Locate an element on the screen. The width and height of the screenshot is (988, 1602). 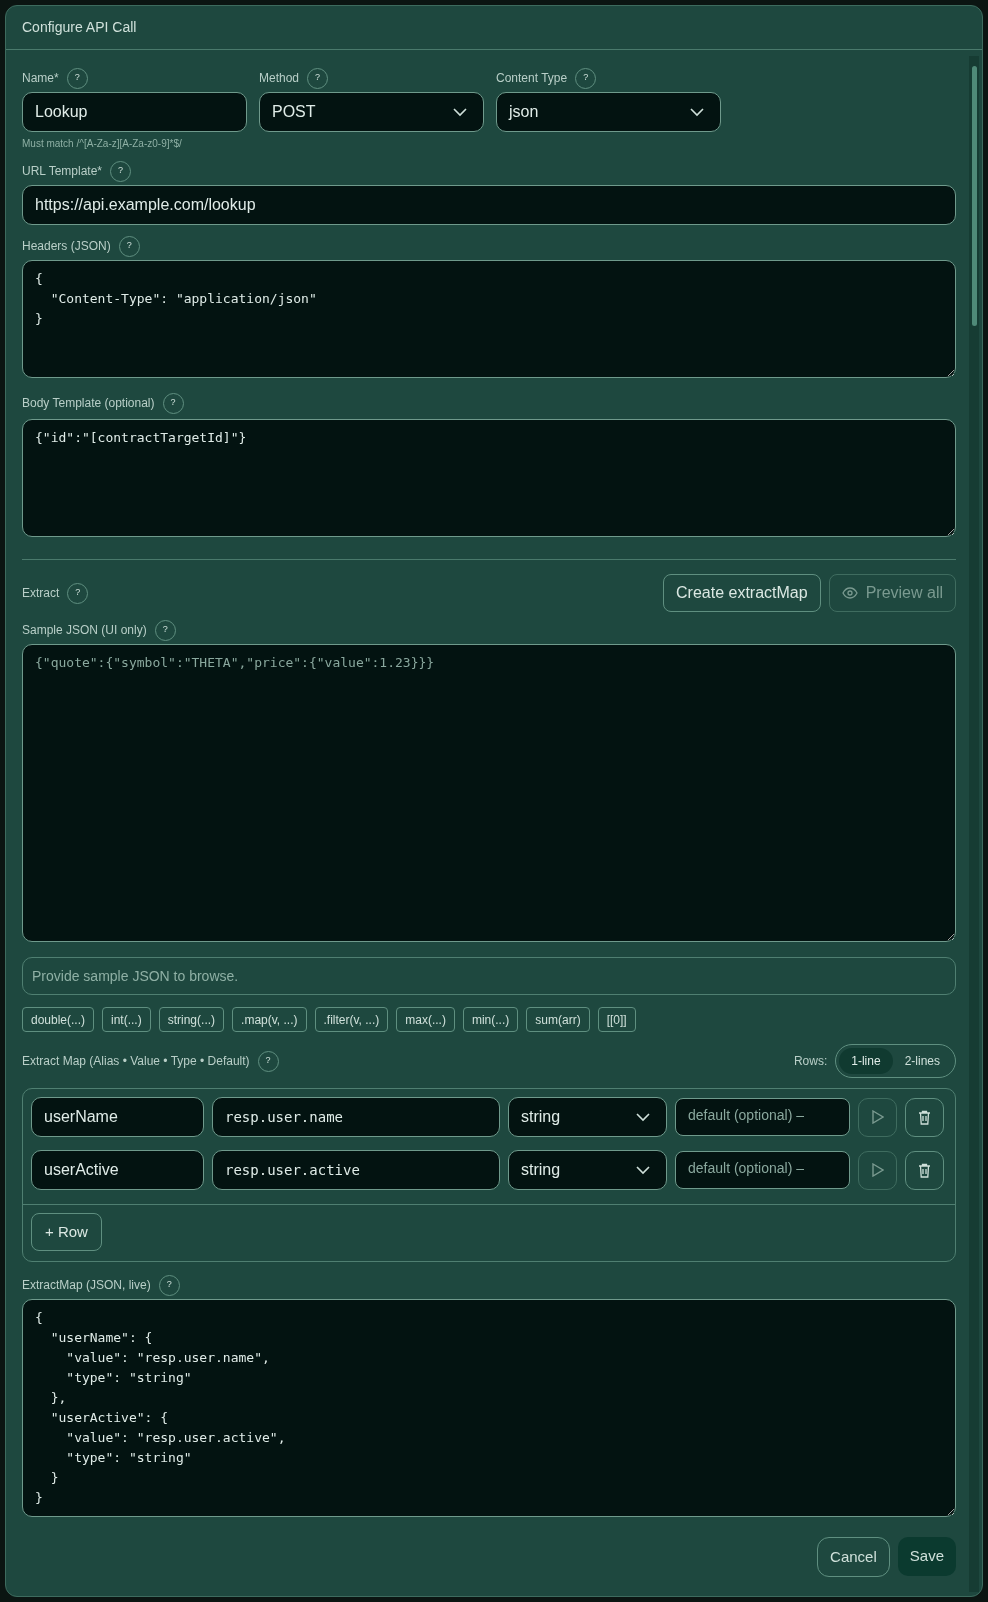
headers-field: { "Content-Type": "application/json" } is located at coordinates (489, 319).